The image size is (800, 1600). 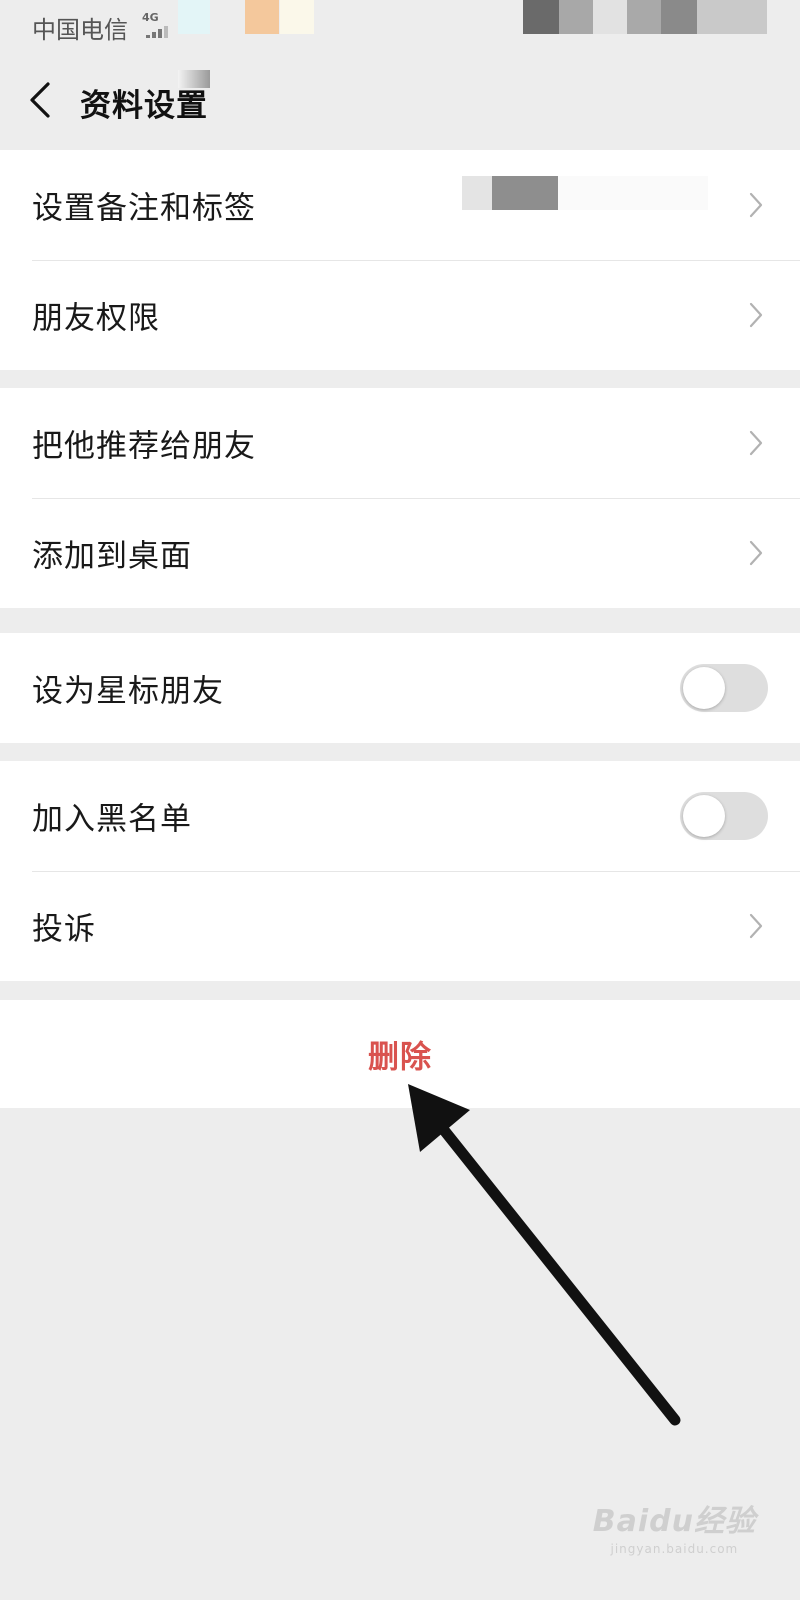 I want to click on cell-label: 设为星标朋友, so click(x=128, y=691).